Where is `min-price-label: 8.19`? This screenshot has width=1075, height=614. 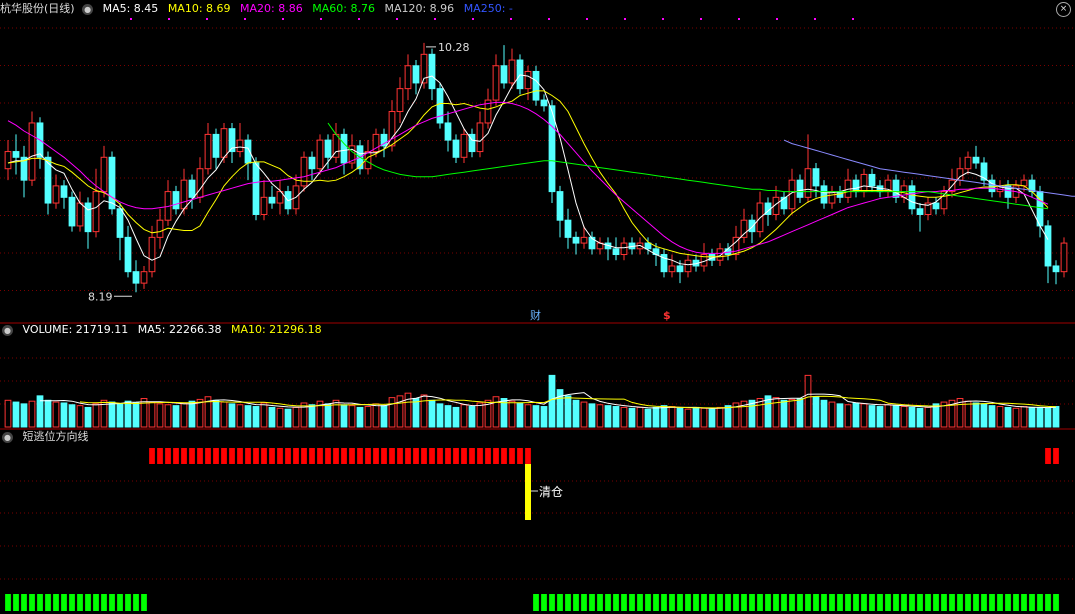
min-price-label: 8.19 is located at coordinates (100, 296).